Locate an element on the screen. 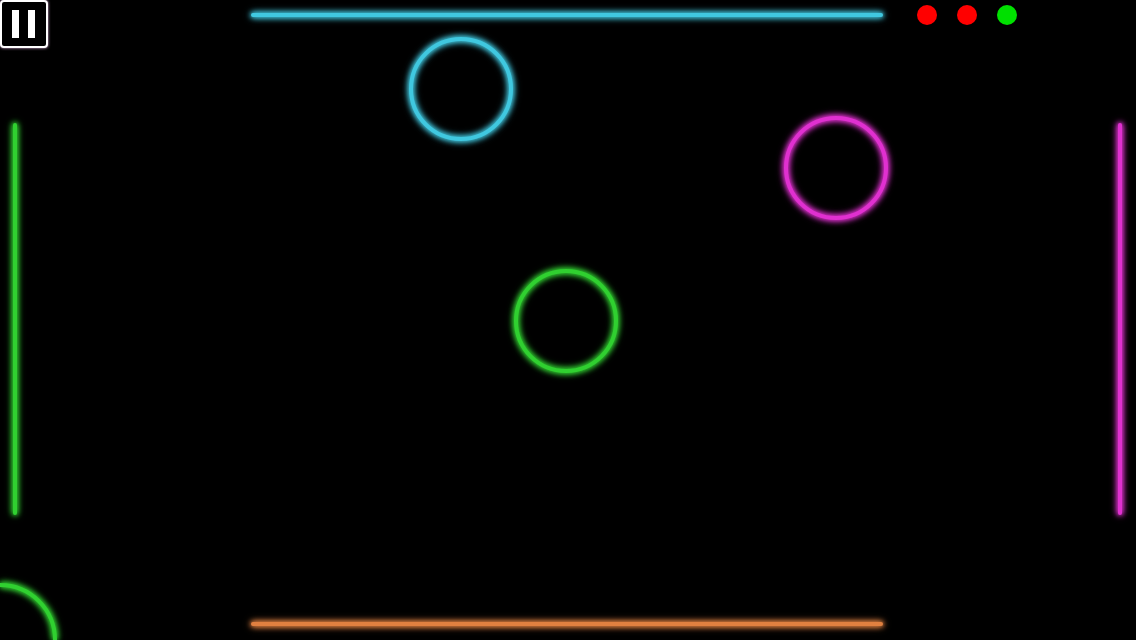  pause-icon is located at coordinates (24, 24).